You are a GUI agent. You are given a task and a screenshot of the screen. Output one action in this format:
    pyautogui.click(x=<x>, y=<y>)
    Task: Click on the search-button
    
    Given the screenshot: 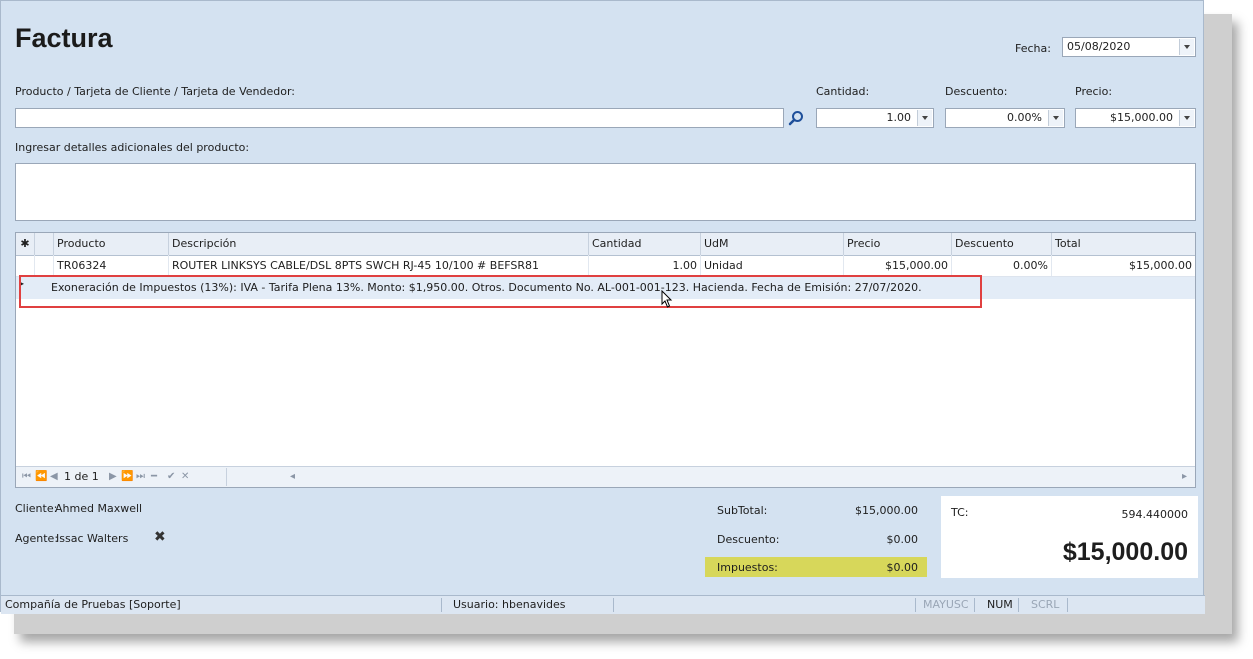 What is the action you would take?
    pyautogui.click(x=796, y=117)
    